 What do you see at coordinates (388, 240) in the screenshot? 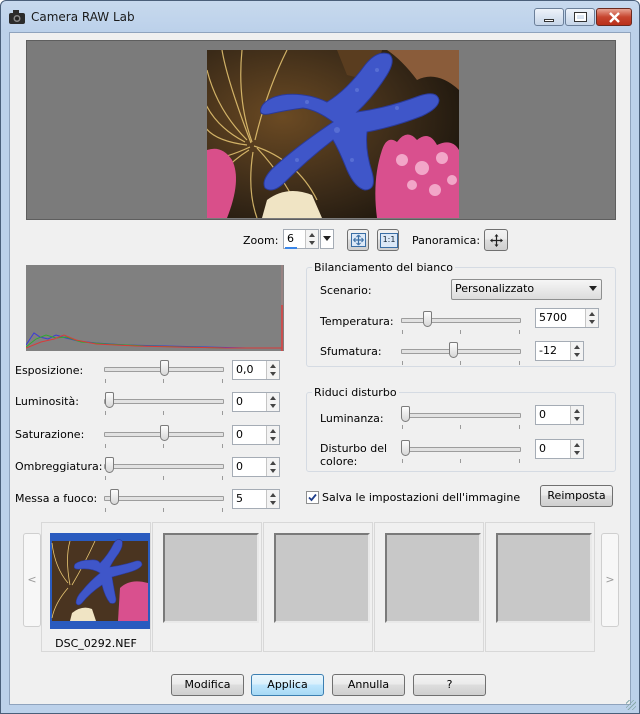
I see `zoom-one-to-one-button: 1:1` at bounding box center [388, 240].